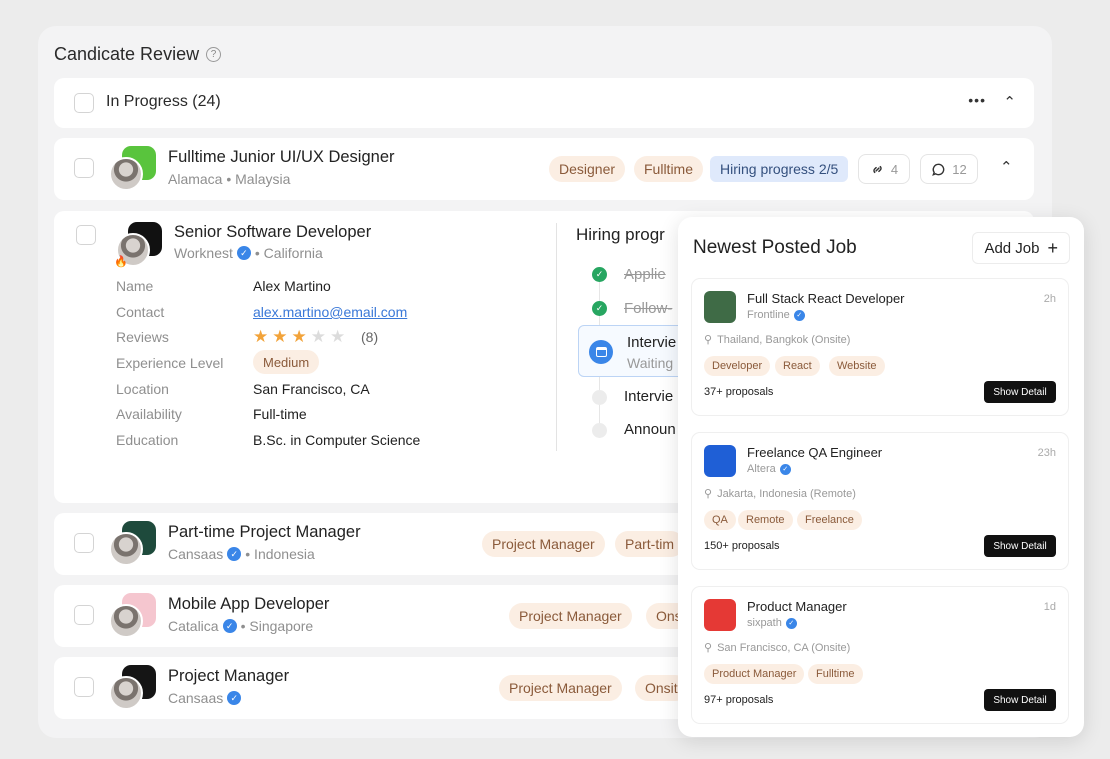 This screenshot has width=1110, height=759. Describe the element at coordinates (775, 247) in the screenshot. I see `panel-title: Newest Posted Job` at that location.